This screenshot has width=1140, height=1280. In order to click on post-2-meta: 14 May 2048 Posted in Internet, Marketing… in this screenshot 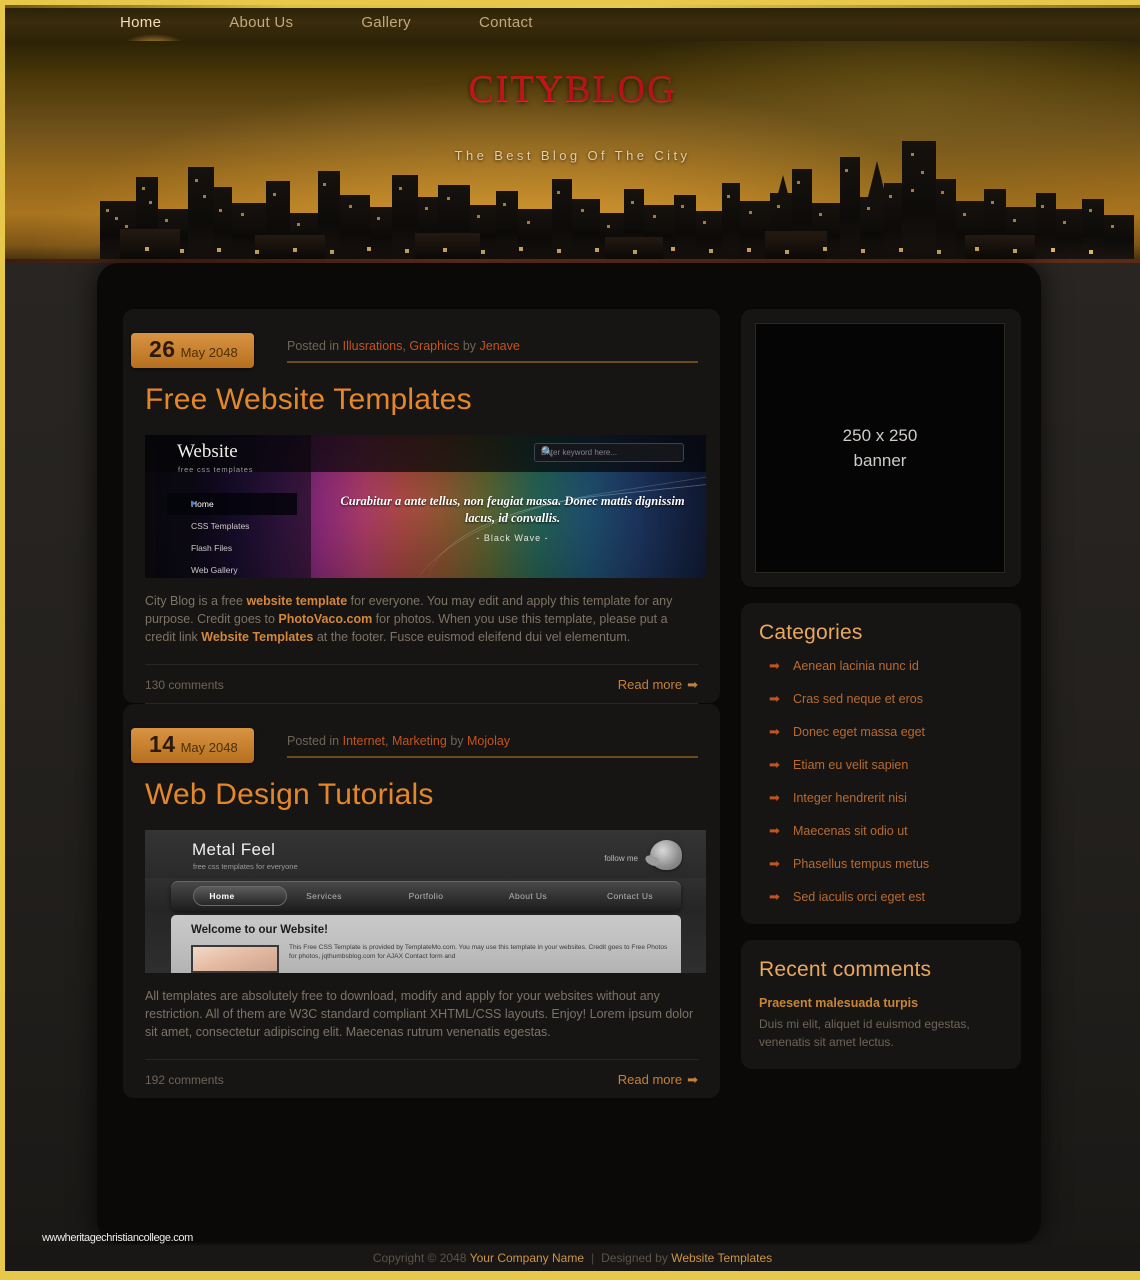, I will do `click(414, 746)`.